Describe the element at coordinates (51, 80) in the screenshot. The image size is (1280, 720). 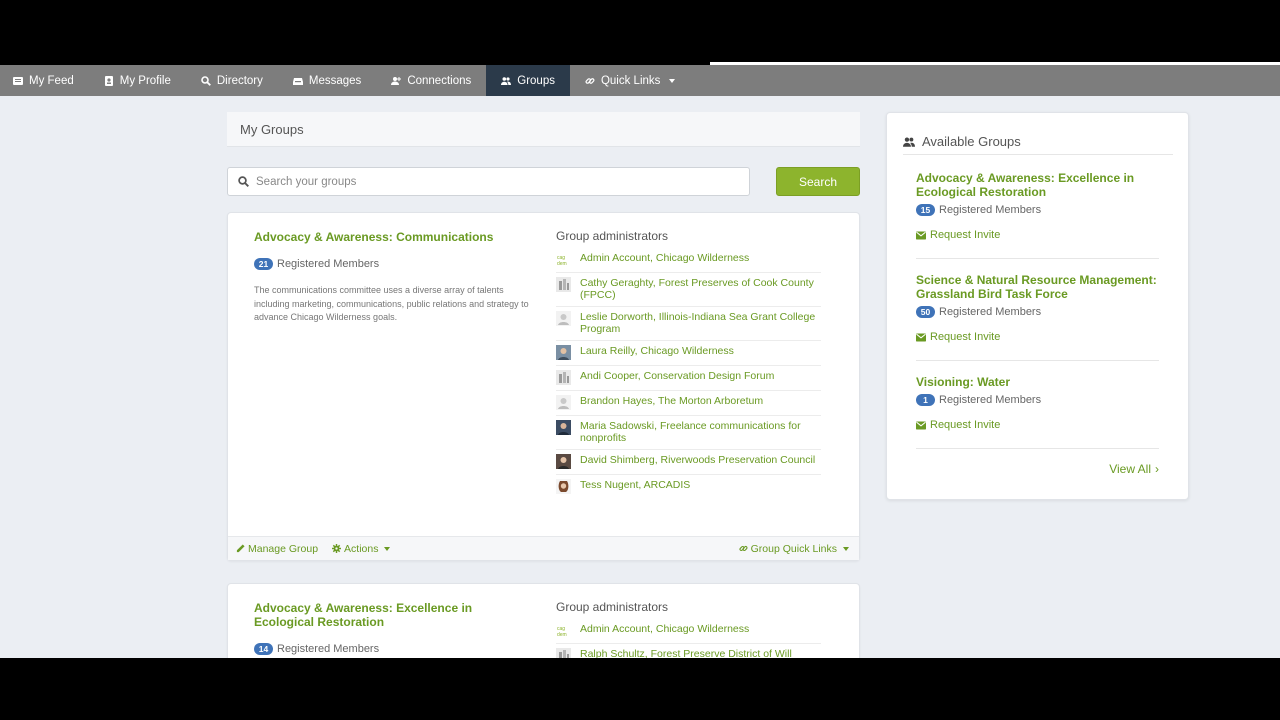
I see `nav-label: My Feed` at that location.